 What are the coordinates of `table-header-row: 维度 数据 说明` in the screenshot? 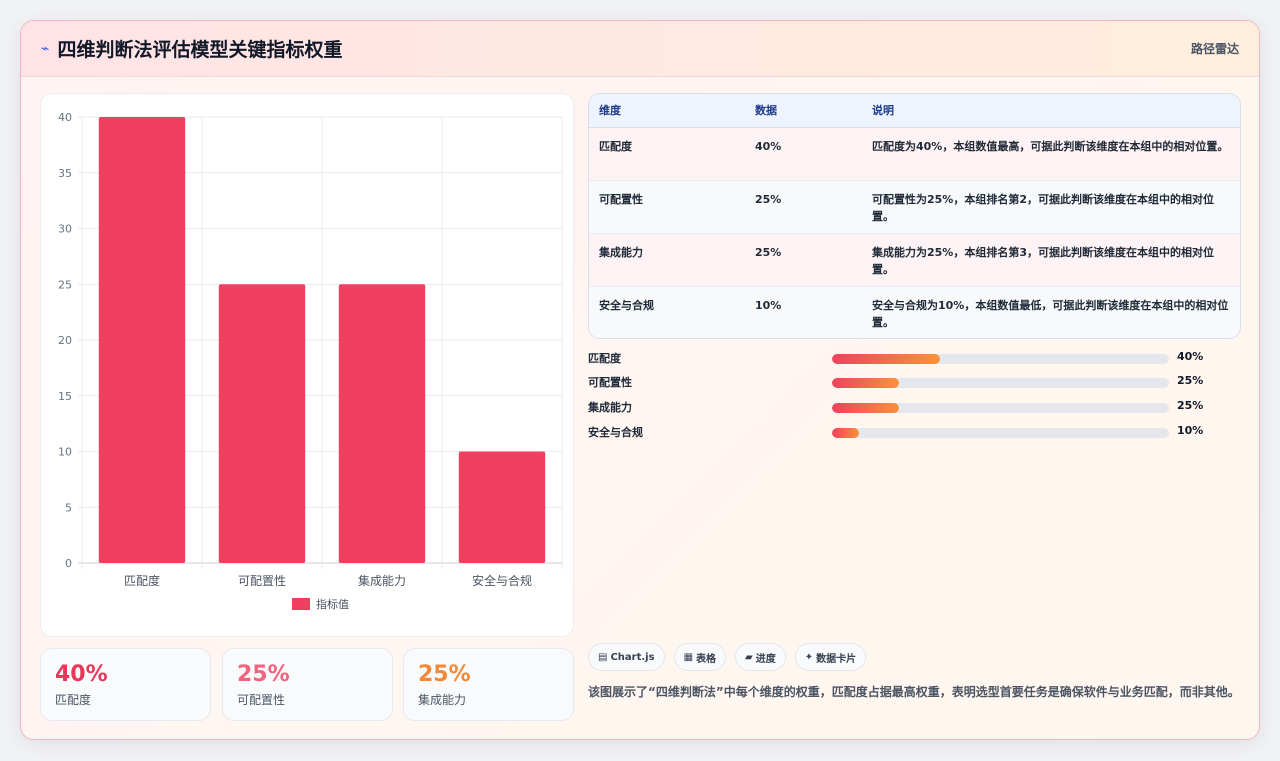 It's located at (914, 111).